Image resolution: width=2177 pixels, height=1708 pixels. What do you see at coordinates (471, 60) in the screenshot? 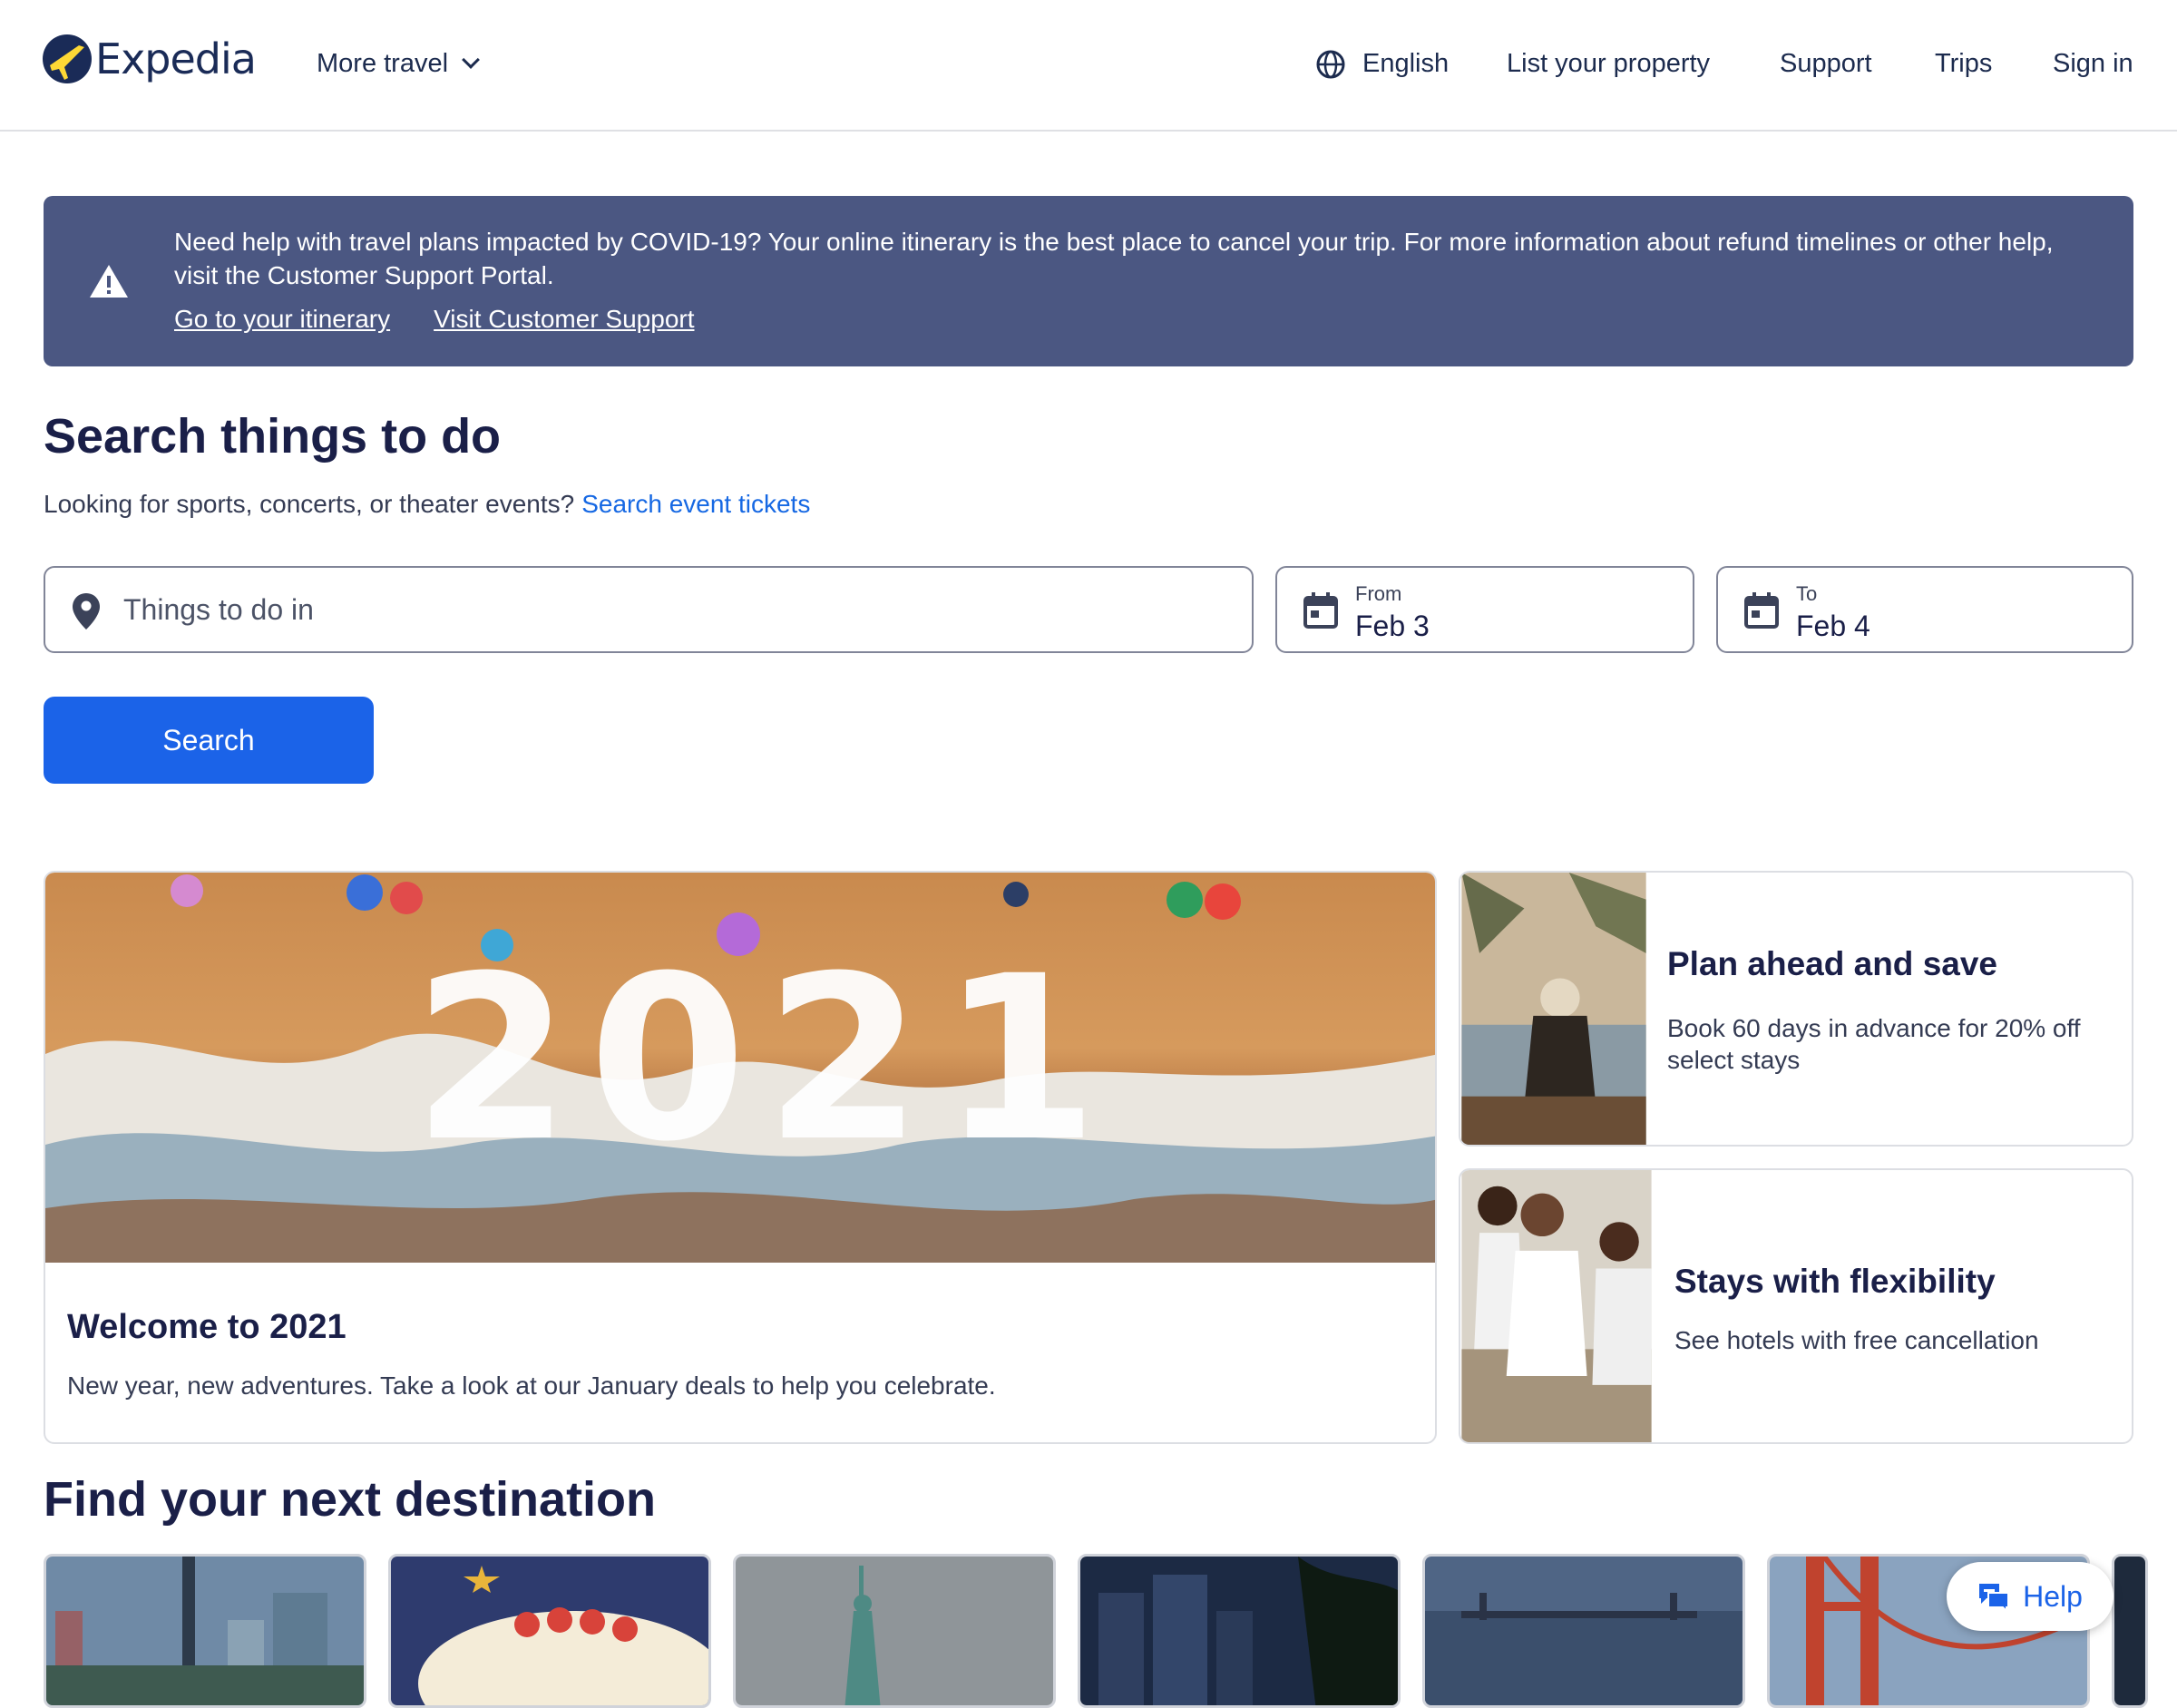
I see `chevron-down-icon` at bounding box center [471, 60].